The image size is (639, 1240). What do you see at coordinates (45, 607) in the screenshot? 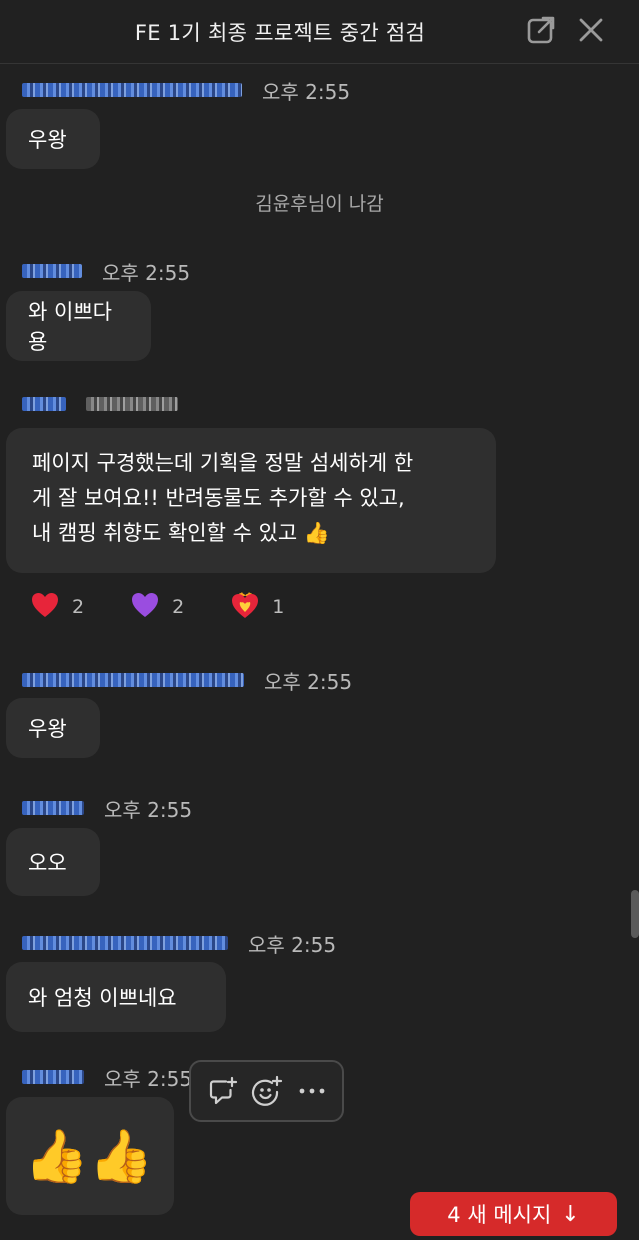
I see `red-heart-icon` at bounding box center [45, 607].